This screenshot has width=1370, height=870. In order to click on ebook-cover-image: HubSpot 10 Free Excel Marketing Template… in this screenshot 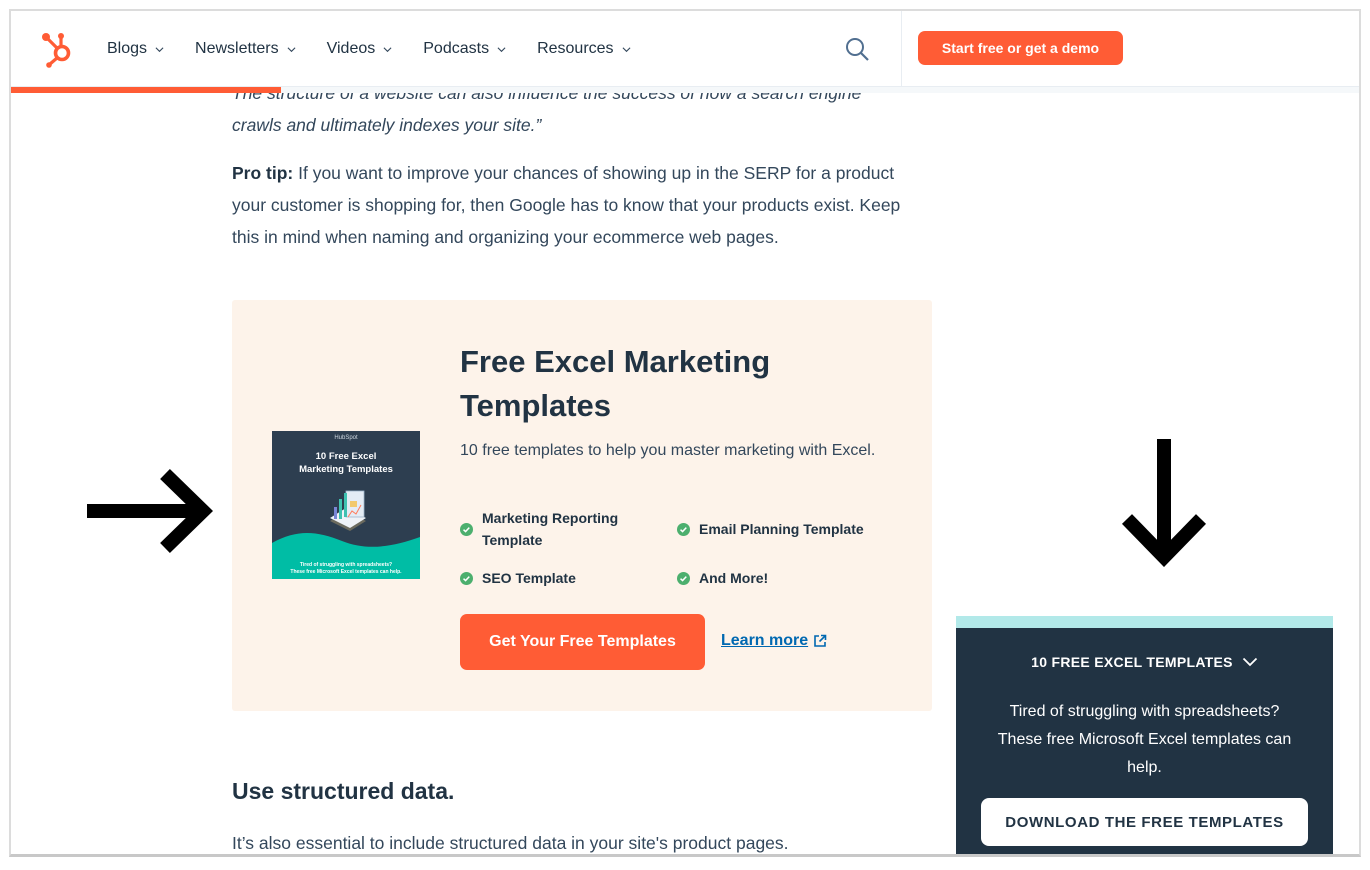, I will do `click(346, 505)`.